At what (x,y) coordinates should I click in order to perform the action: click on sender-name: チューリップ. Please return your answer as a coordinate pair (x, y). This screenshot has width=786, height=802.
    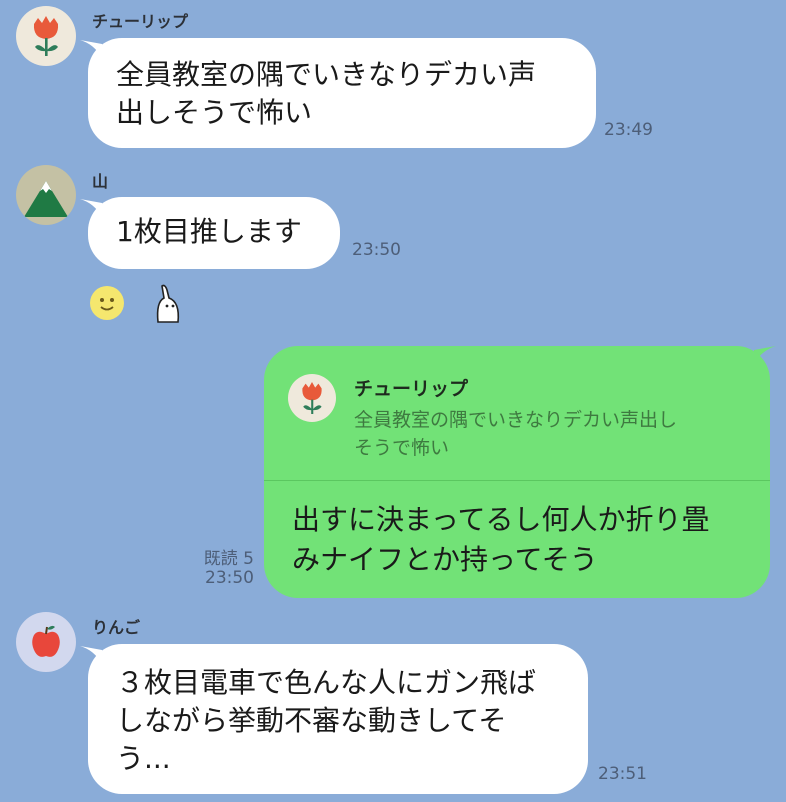
    Looking at the image, I should click on (140, 21).